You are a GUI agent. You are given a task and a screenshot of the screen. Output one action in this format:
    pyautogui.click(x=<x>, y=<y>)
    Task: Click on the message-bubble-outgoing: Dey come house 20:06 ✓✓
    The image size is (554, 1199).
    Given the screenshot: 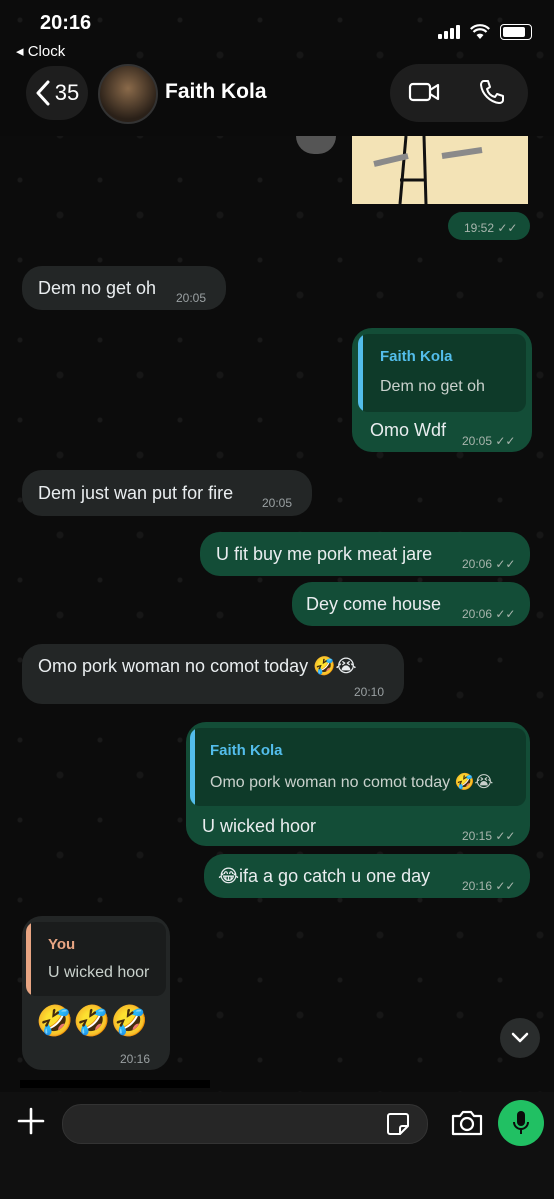 What is the action you would take?
    pyautogui.click(x=411, y=604)
    